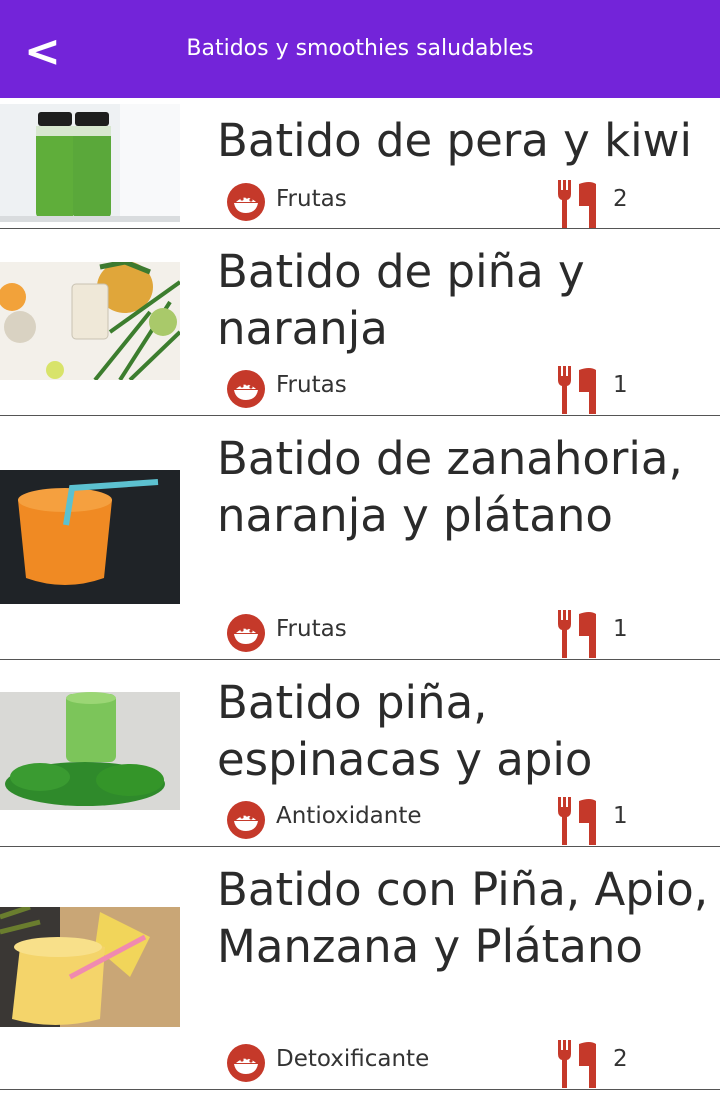 This screenshot has width=720, height=1105. Describe the element at coordinates (401, 300) in the screenshot. I see `recipe-name: Batido de piña y naranja` at that location.